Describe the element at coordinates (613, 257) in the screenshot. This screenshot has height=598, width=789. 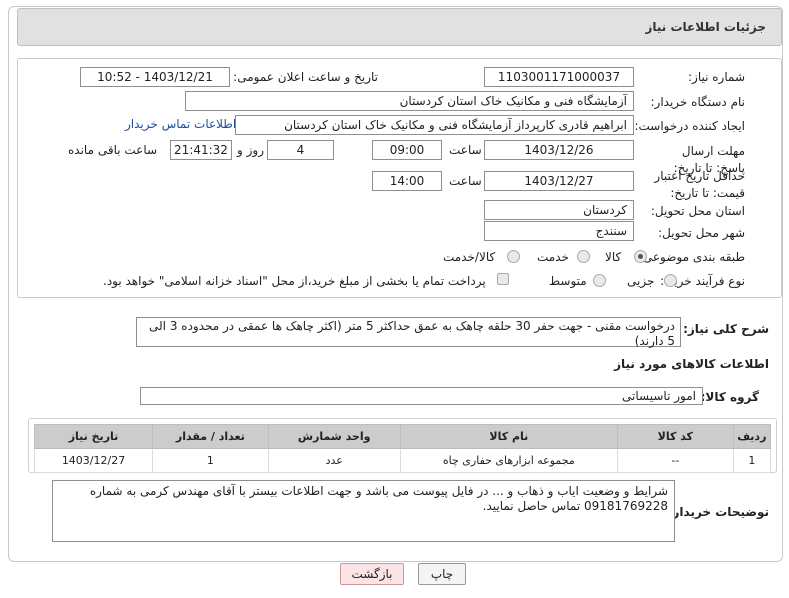
I see `category-option-goods: کالا` at that location.